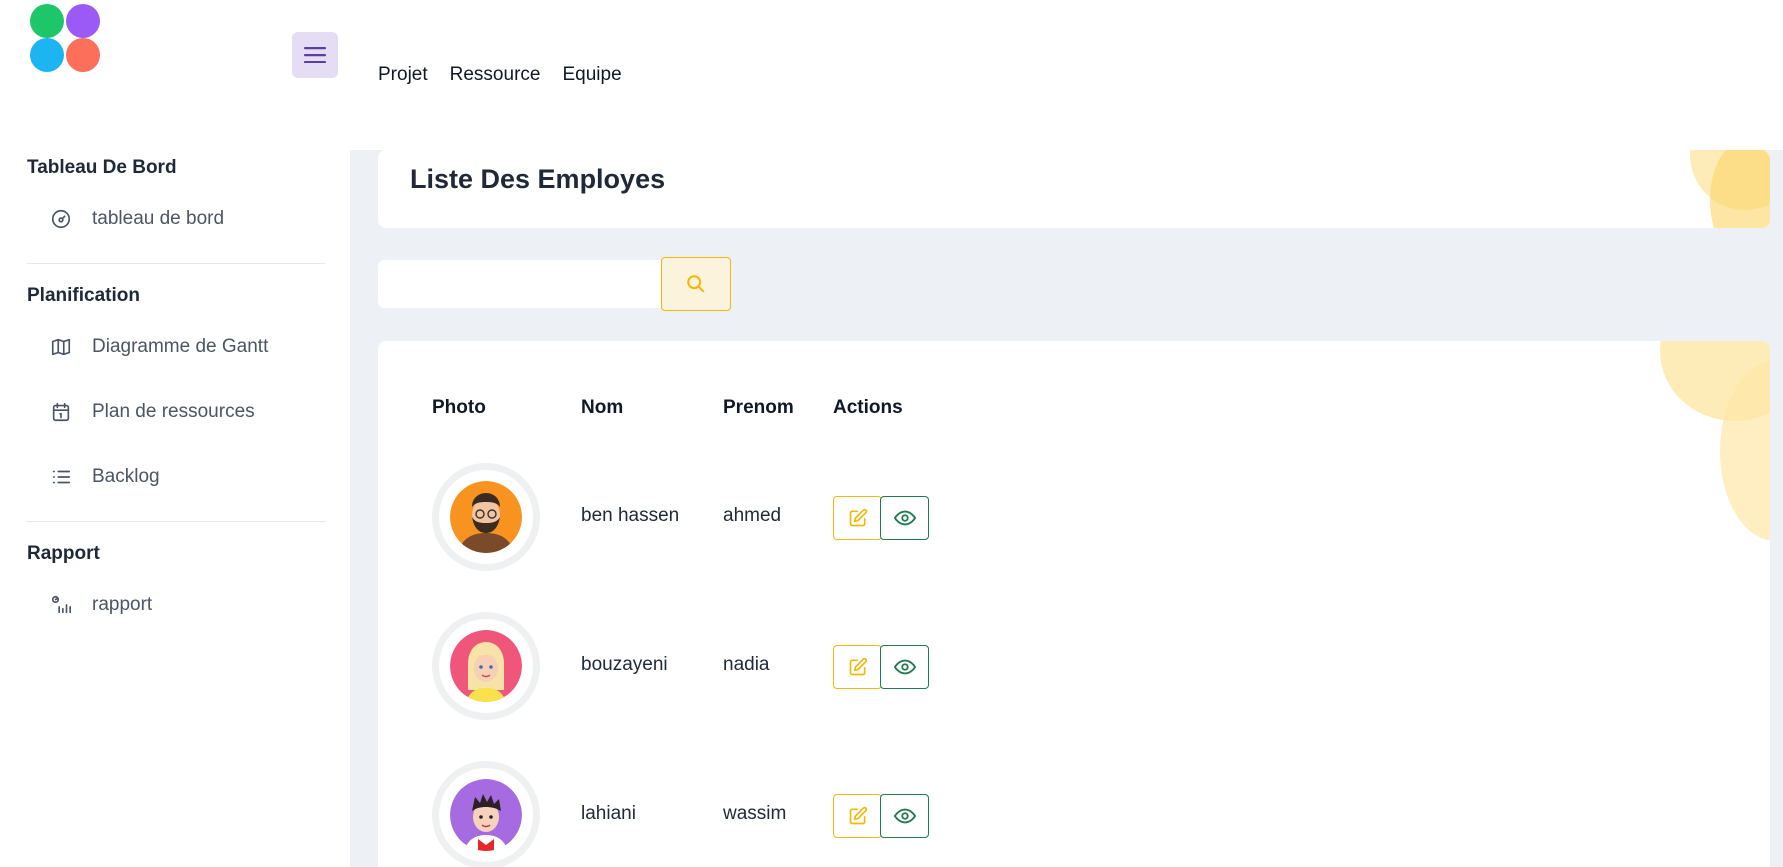  What do you see at coordinates (61, 412) in the screenshot?
I see `calendar-icon` at bounding box center [61, 412].